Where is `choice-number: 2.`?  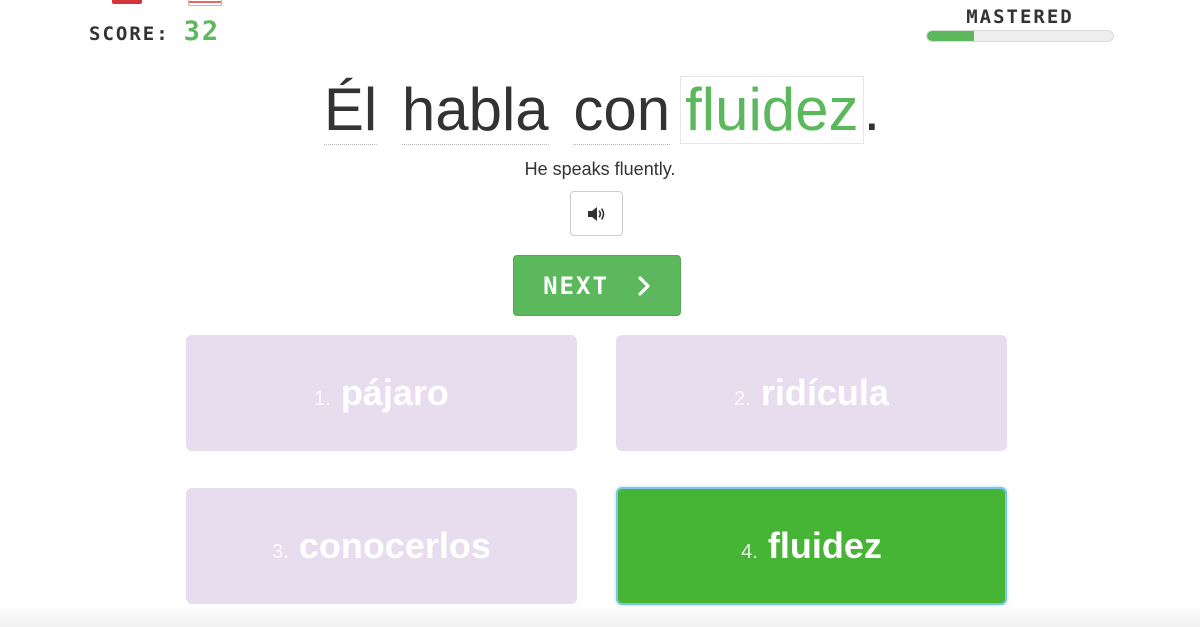 choice-number: 2. is located at coordinates (742, 398).